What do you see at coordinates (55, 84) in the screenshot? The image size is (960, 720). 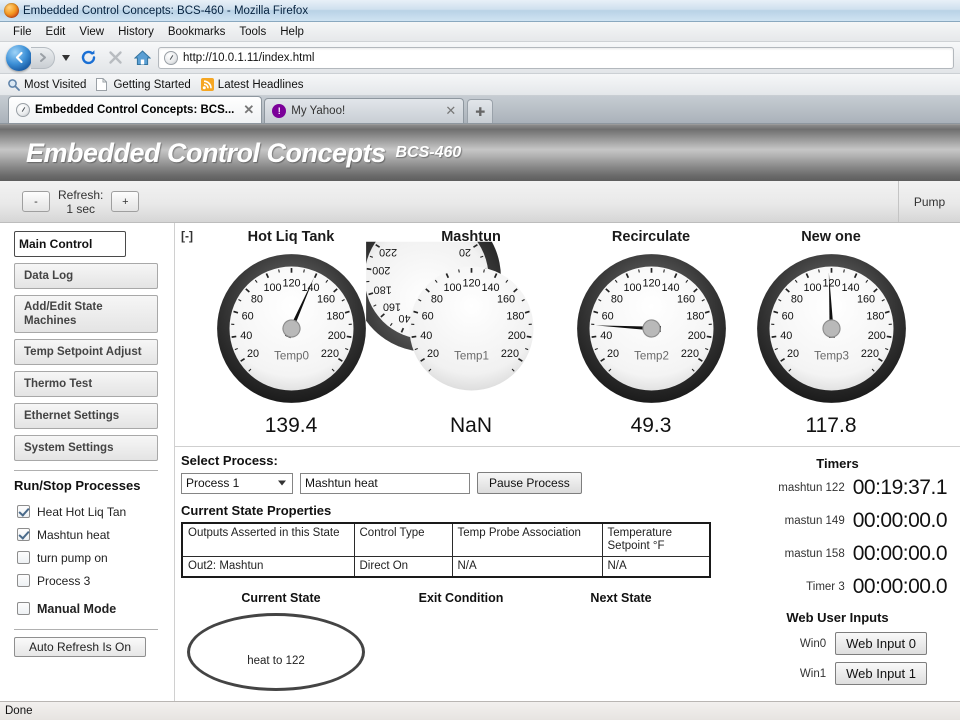 I see `bookmark-label: Most Visited` at bounding box center [55, 84].